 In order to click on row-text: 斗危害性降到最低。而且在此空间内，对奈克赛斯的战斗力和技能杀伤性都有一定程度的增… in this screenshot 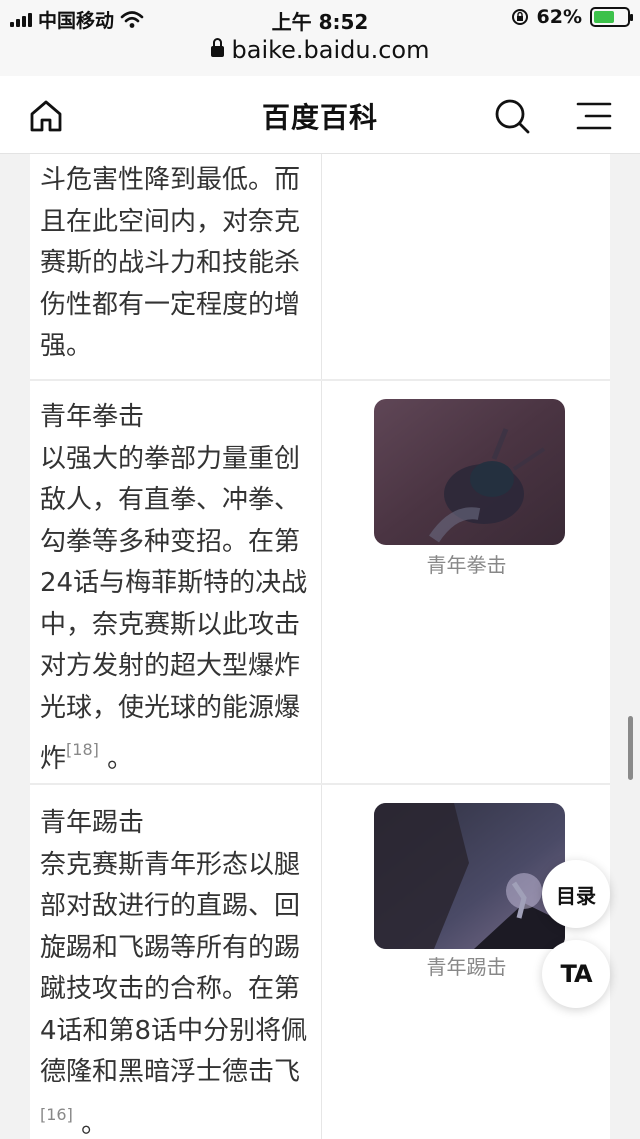, I will do `click(170, 263)`.